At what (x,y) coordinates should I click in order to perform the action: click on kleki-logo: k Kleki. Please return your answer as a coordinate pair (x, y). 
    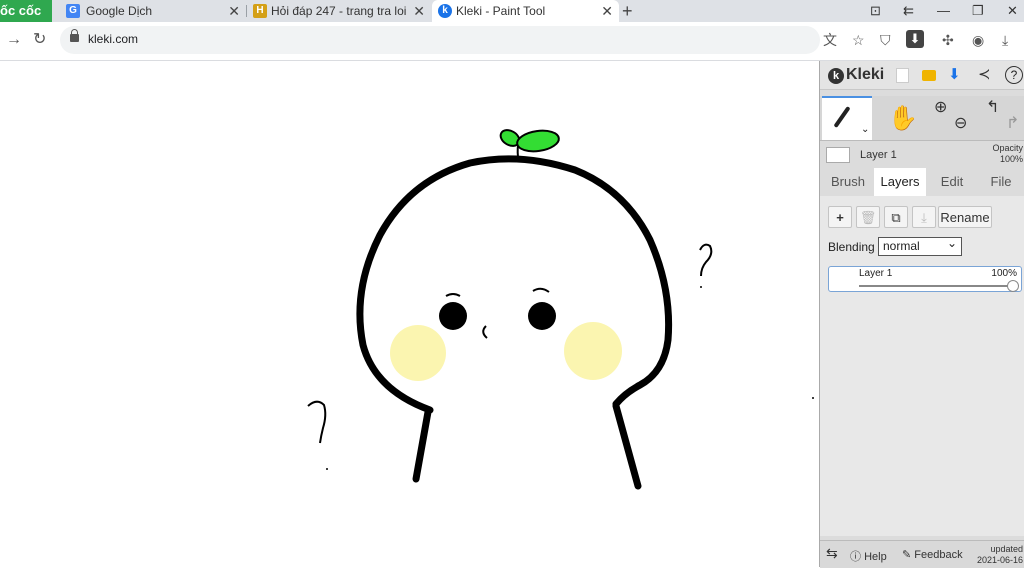
    Looking at the image, I should click on (856, 75).